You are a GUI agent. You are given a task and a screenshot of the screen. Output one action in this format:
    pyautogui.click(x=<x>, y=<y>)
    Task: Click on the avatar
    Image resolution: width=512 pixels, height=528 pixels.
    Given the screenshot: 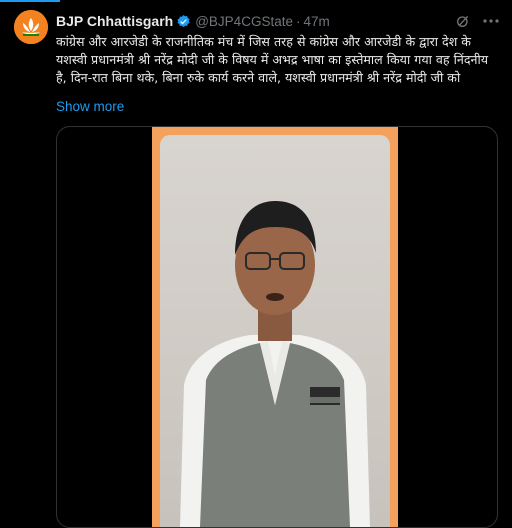 What is the action you would take?
    pyautogui.click(x=31, y=27)
    